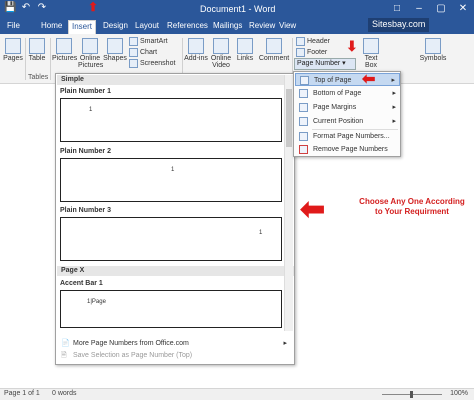 This screenshot has width=474, height=400. I want to click on textbox-icon, so click(371, 46).